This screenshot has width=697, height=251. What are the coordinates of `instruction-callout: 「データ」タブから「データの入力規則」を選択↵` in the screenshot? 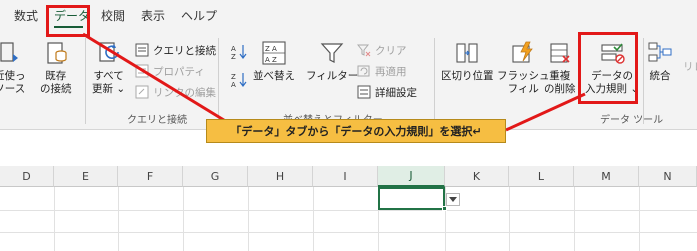 It's located at (356, 131).